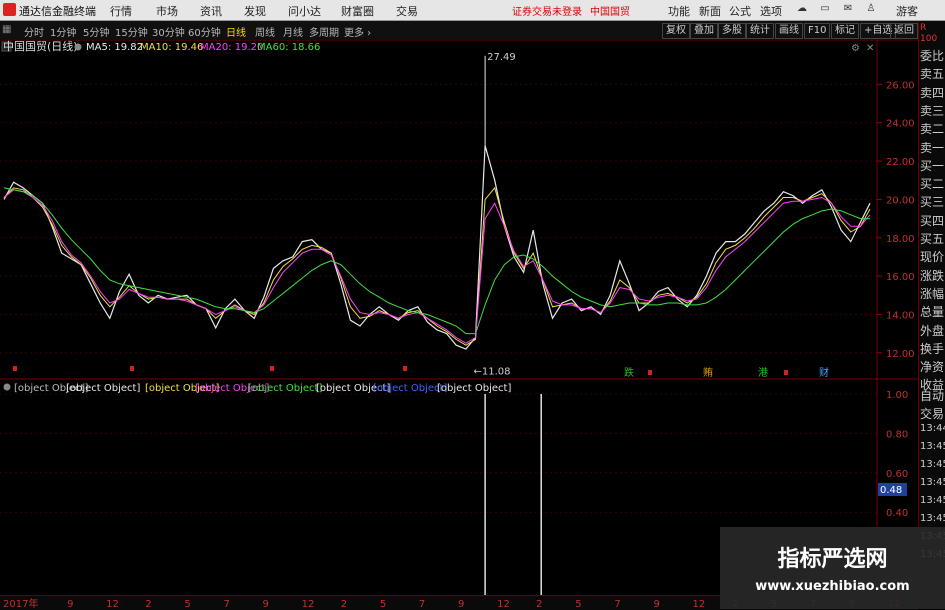  I want to click on stats-button: 统计, so click(760, 31).